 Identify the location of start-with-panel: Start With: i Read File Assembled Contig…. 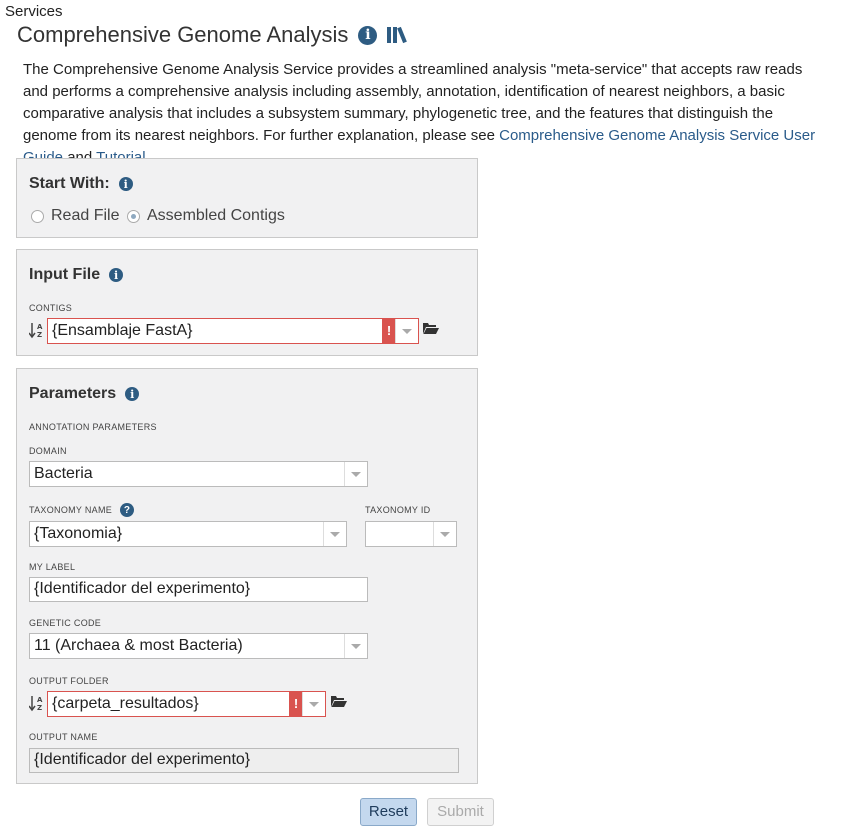
(247, 198).